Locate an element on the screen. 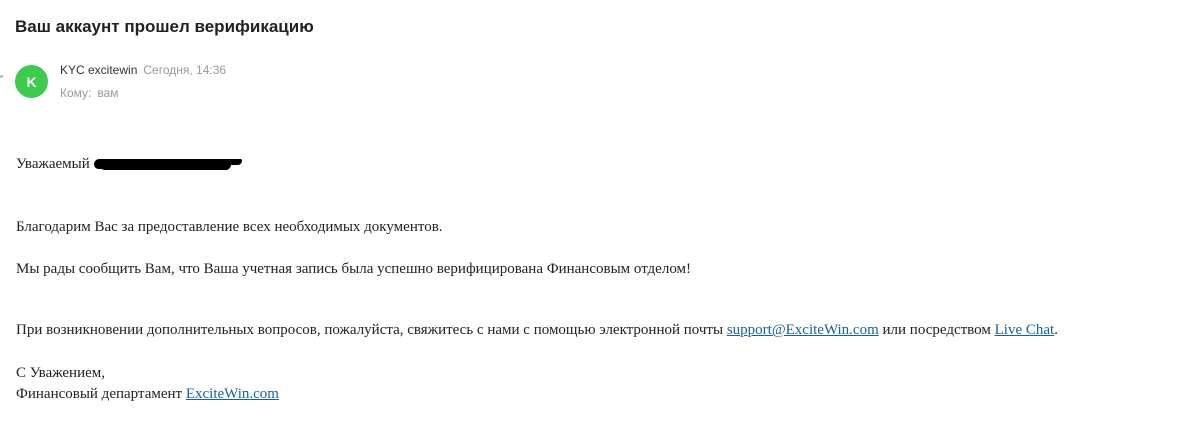  signature-line: Финансовый департамент ExciteWin.com is located at coordinates (147, 394).